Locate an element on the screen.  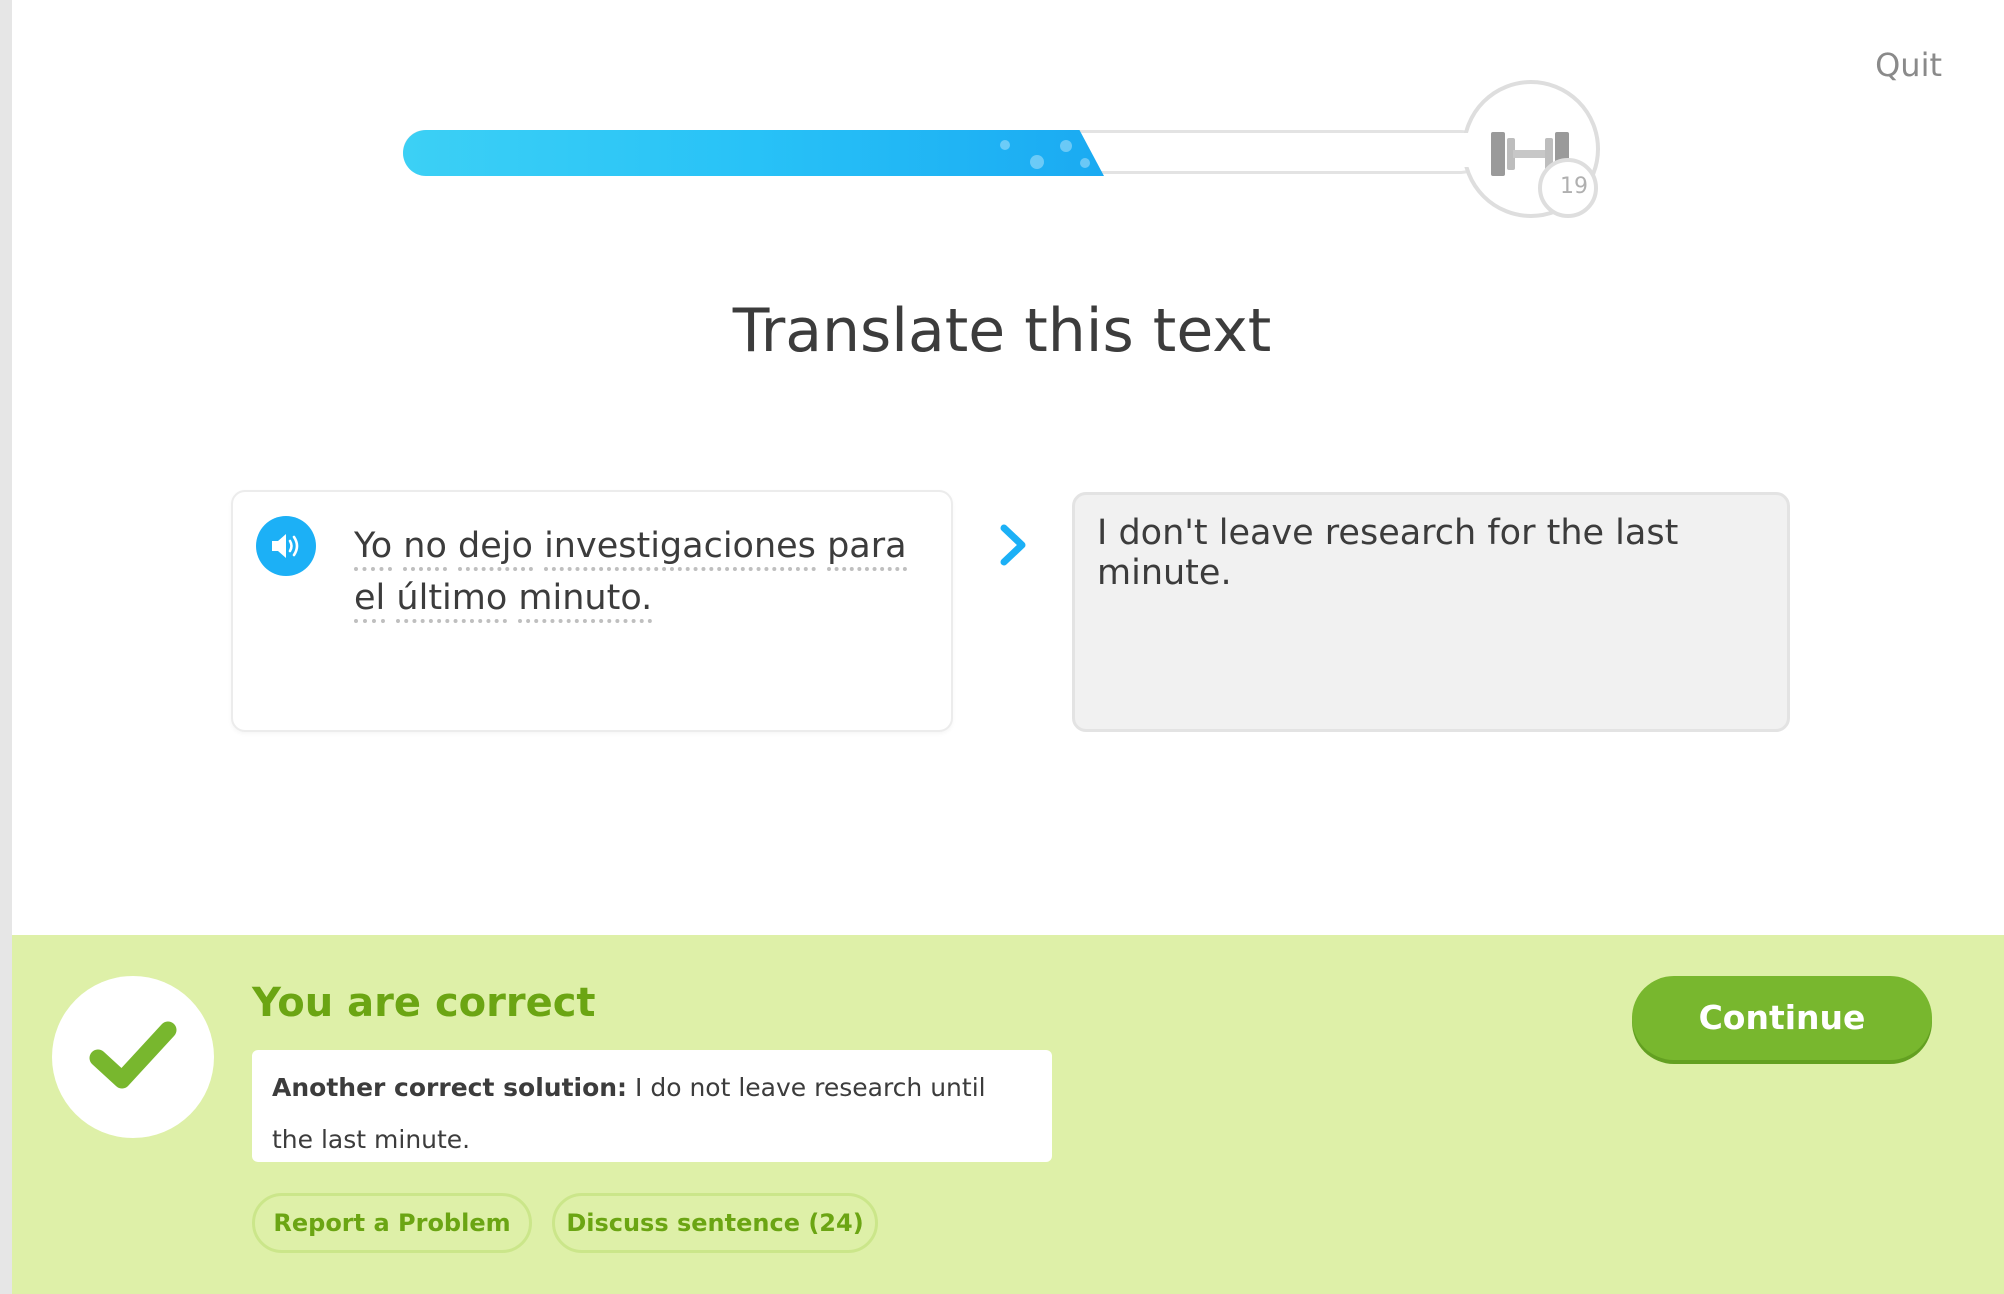
hint-word: Yo is located at coordinates (373, 548).